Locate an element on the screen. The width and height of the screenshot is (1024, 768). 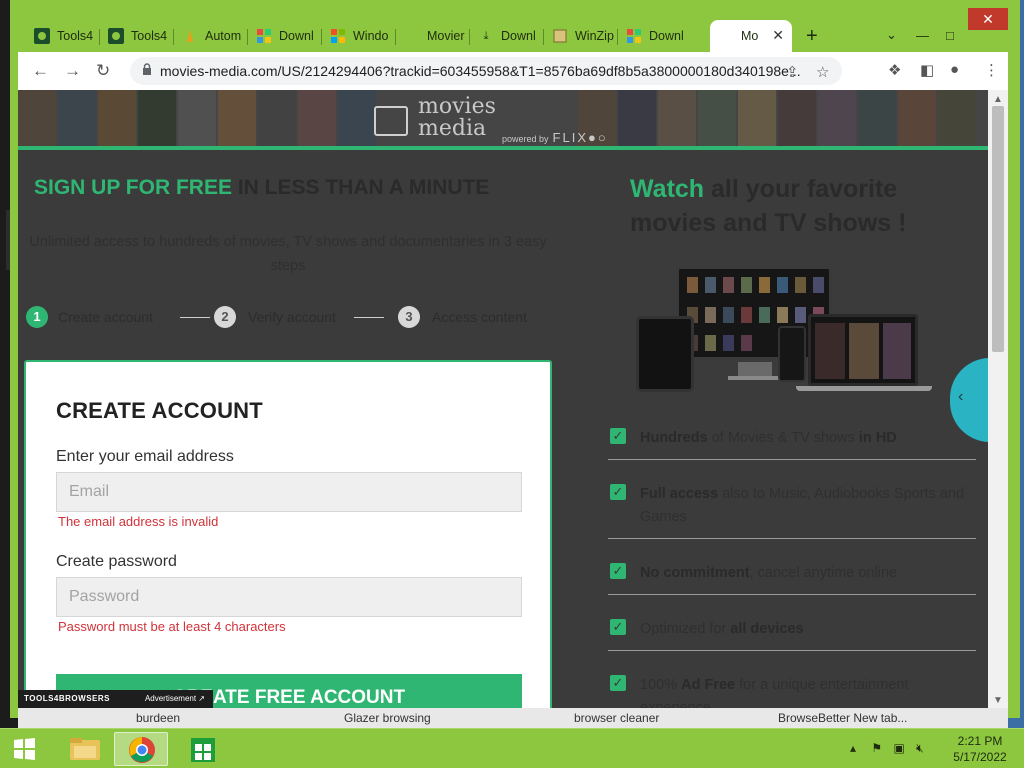
new-tab-button: + is located at coordinates (812, 36).